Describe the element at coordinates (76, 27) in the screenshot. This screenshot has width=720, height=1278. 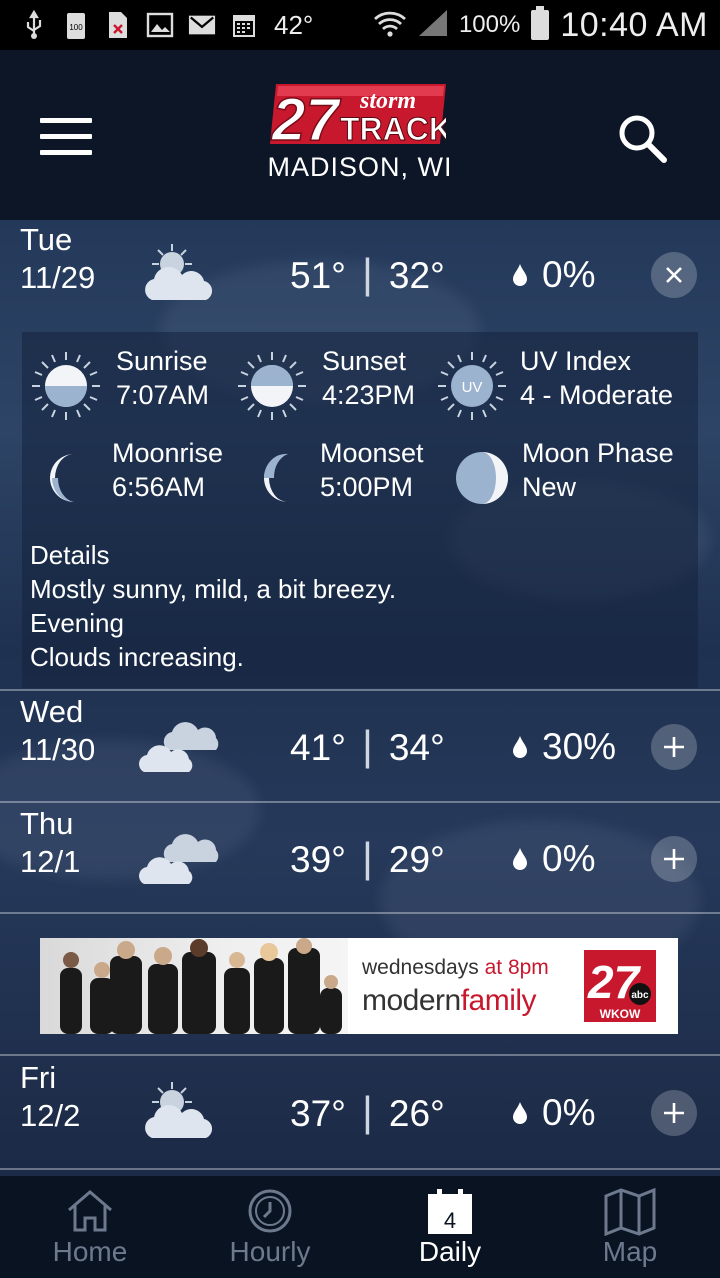
I see `svg-text: 100` at that location.